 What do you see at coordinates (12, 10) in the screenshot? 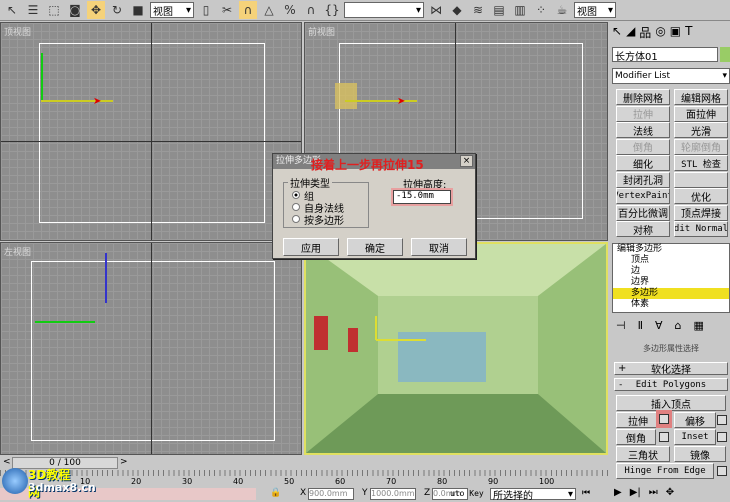
I see `select-icon: ↖` at bounding box center [12, 10].